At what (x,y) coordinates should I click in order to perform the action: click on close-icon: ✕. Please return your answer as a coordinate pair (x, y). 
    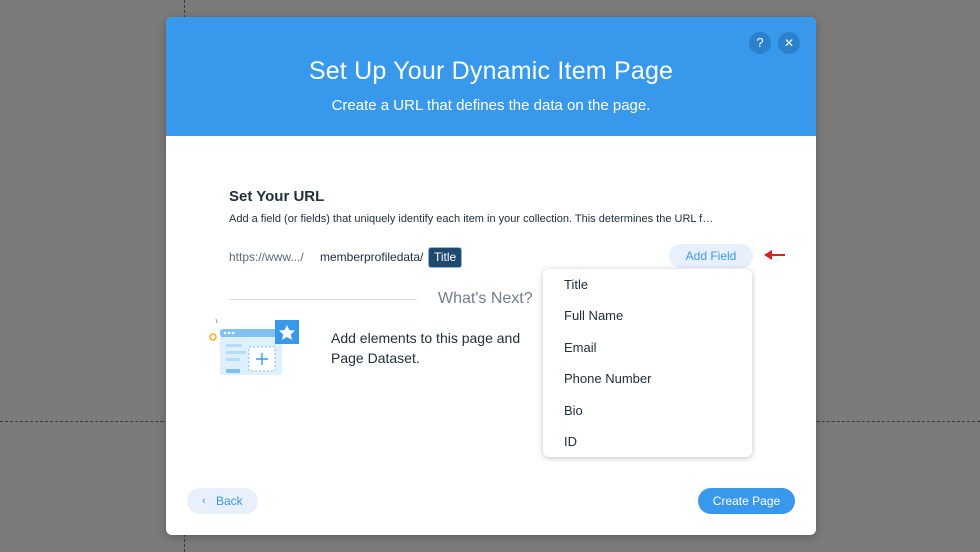
    Looking at the image, I should click on (789, 43).